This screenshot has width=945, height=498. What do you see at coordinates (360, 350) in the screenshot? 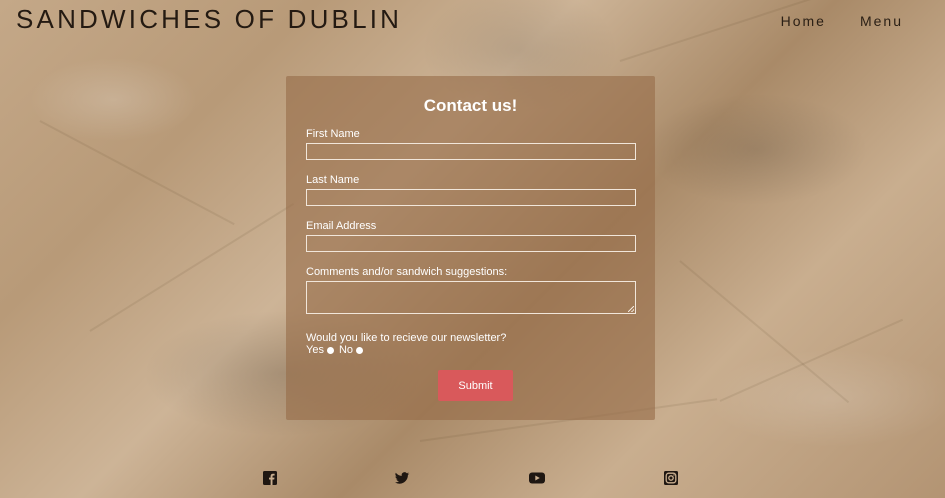
I see `radio-no` at bounding box center [360, 350].